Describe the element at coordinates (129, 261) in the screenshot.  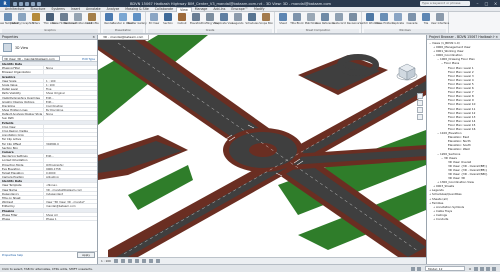
I see `sun-path-icon` at that location.